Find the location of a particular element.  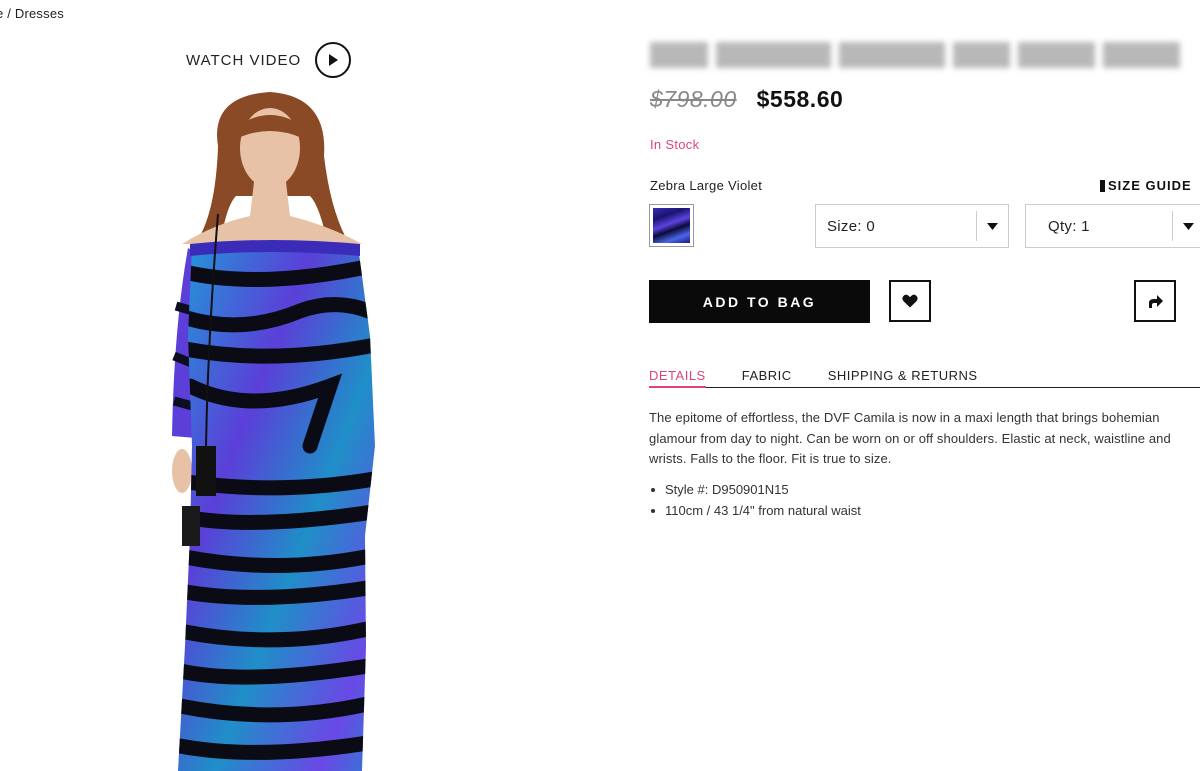

size-guide-label: SIZE GUIDE is located at coordinates (1150, 185).